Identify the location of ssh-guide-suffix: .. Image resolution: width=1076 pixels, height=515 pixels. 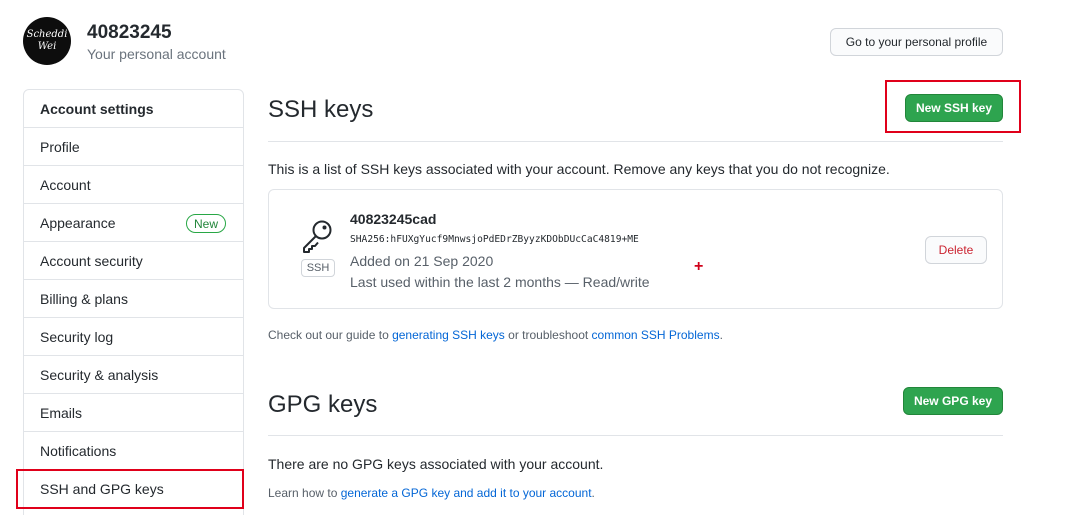
(721, 335).